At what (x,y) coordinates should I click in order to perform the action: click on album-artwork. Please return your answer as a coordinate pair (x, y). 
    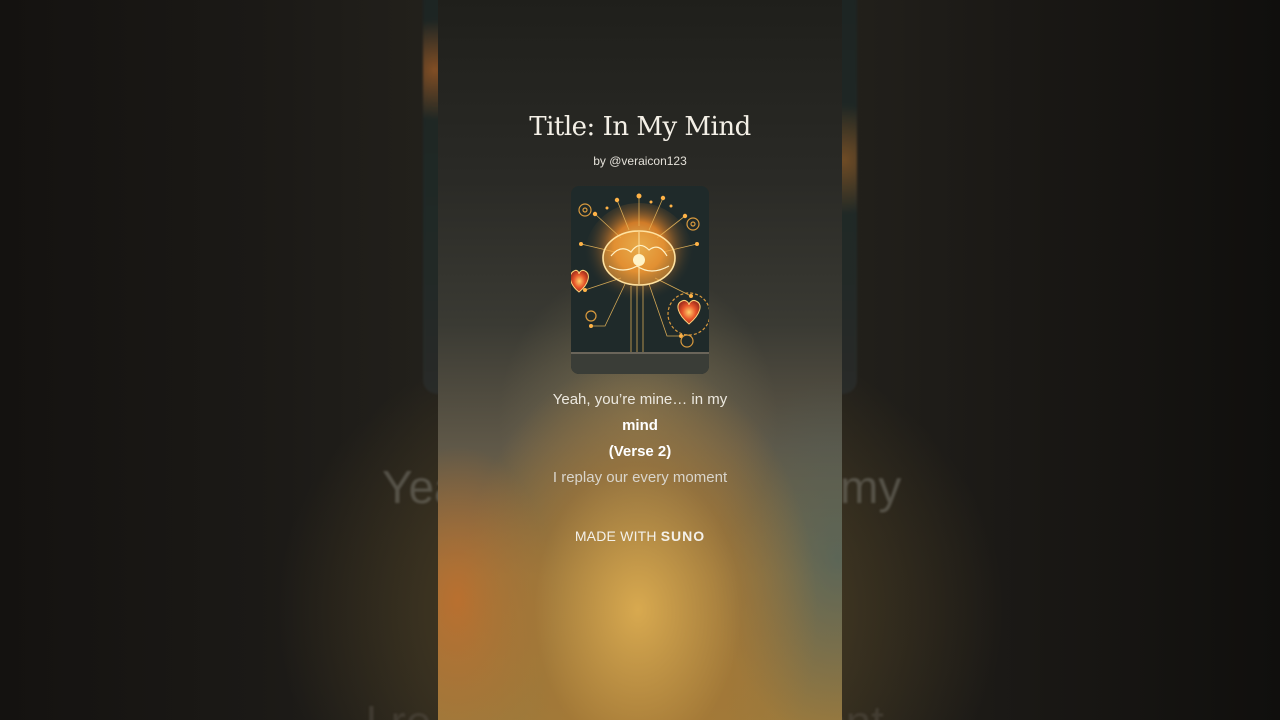
    Looking at the image, I should click on (640, 280).